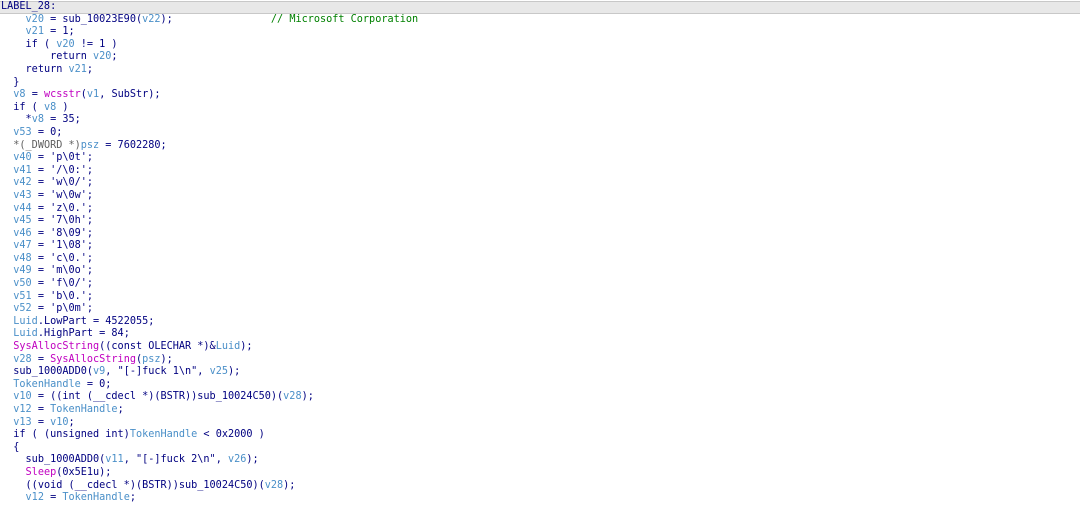 Image resolution: width=1080 pixels, height=506 pixels. Describe the element at coordinates (540, 347) in the screenshot. I see `code-line: SysAllocString((const OLECHAR *)&Luid);` at that location.